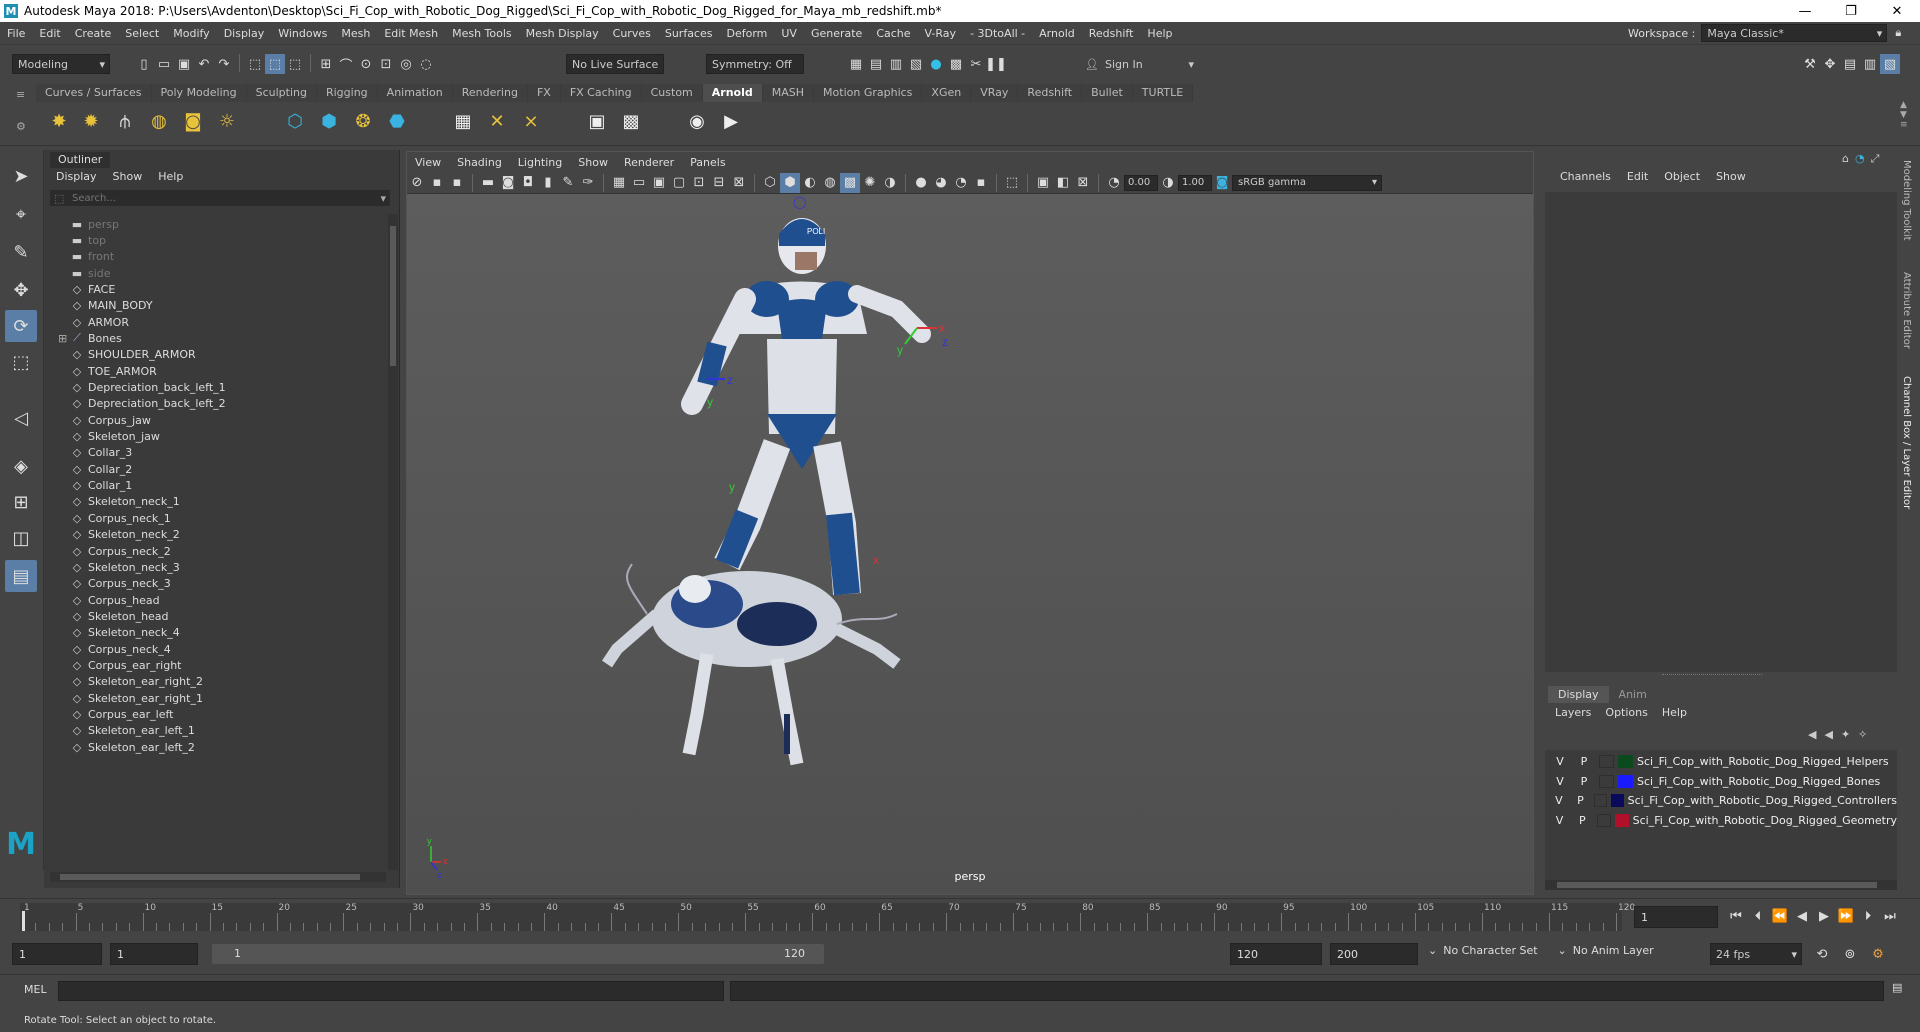  What do you see at coordinates (1802, 916) in the screenshot?
I see `play-backwards-icon: ◀` at bounding box center [1802, 916].